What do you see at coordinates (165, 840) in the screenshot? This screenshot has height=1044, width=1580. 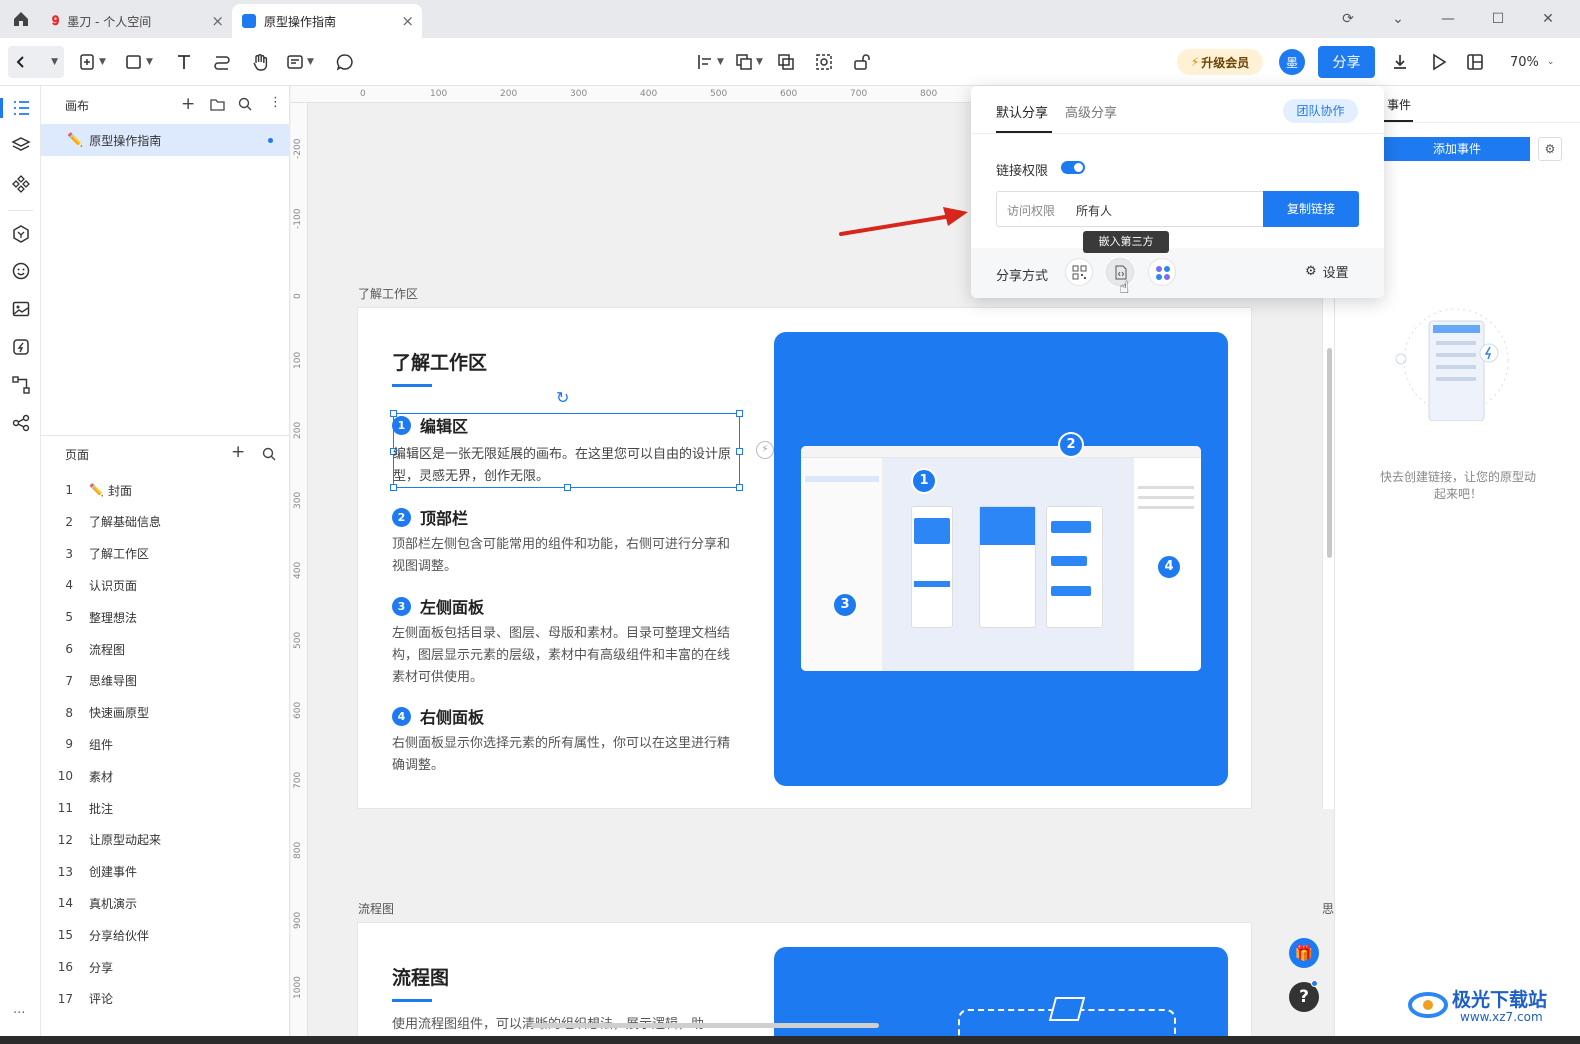 I see `page-item: 12 让原型动起来` at bounding box center [165, 840].